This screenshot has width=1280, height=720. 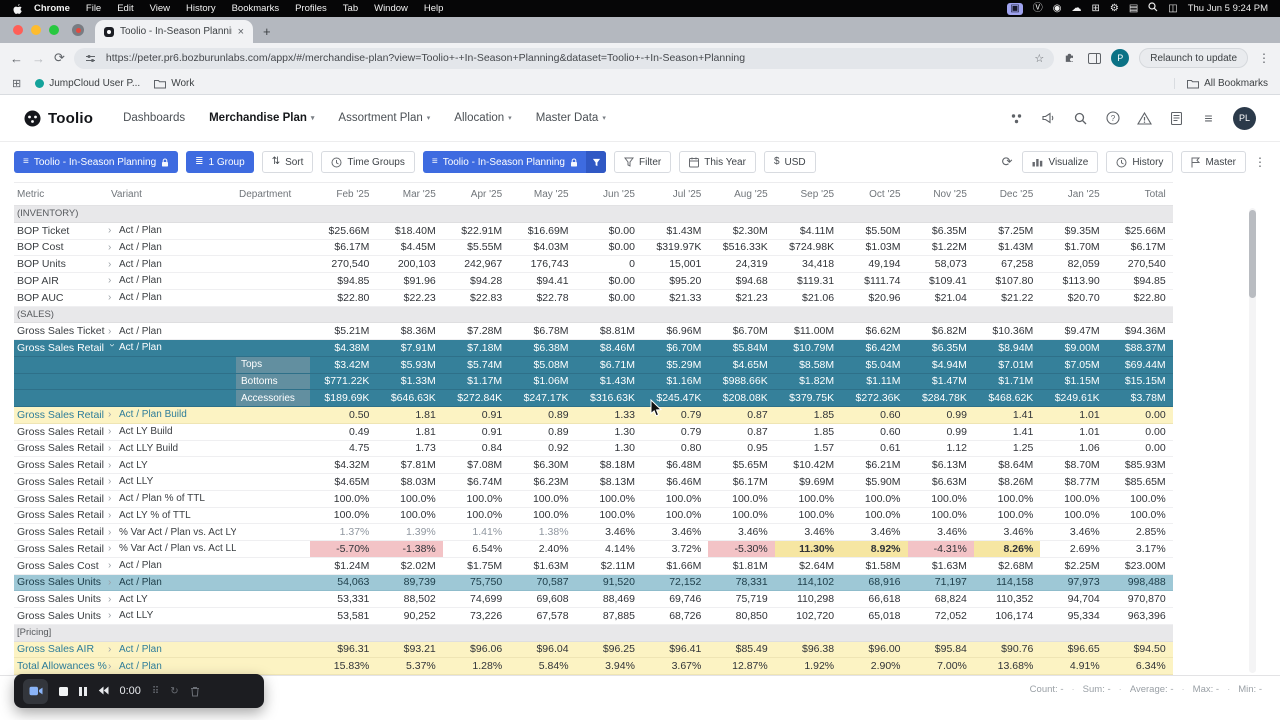 I want to click on value-cell: $1.82M, so click(x=808, y=382).